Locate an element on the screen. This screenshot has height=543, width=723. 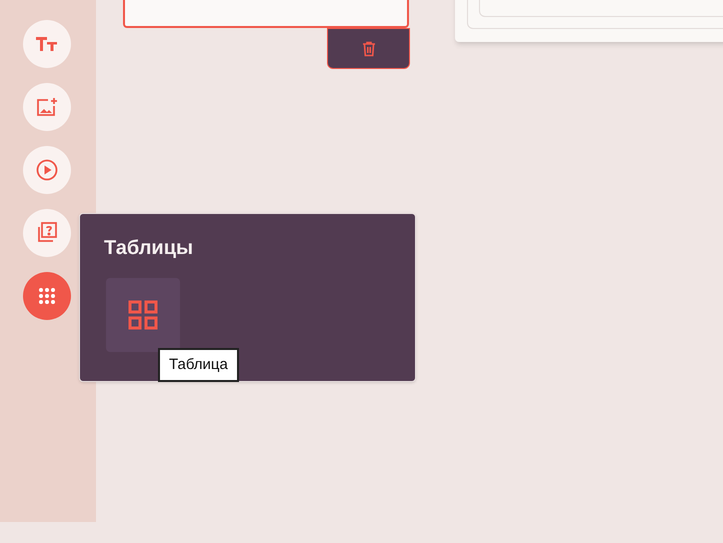
text-block is located at coordinates (266, 14).